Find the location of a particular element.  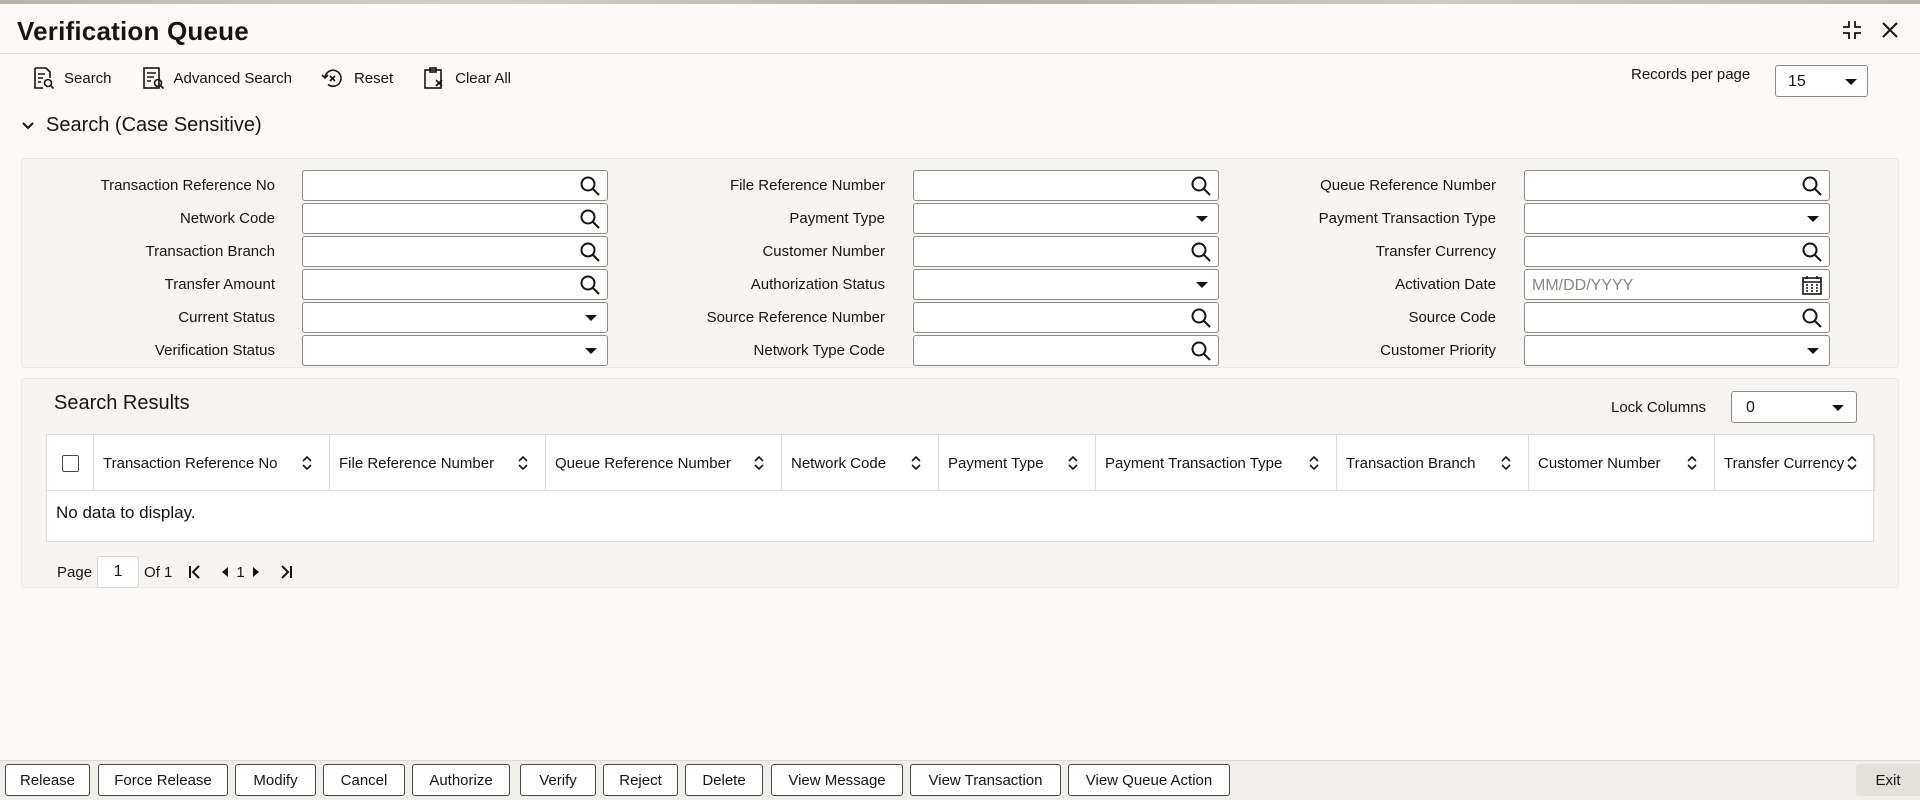

column-header-customer-number: Customer Number is located at coordinates (1622, 463).